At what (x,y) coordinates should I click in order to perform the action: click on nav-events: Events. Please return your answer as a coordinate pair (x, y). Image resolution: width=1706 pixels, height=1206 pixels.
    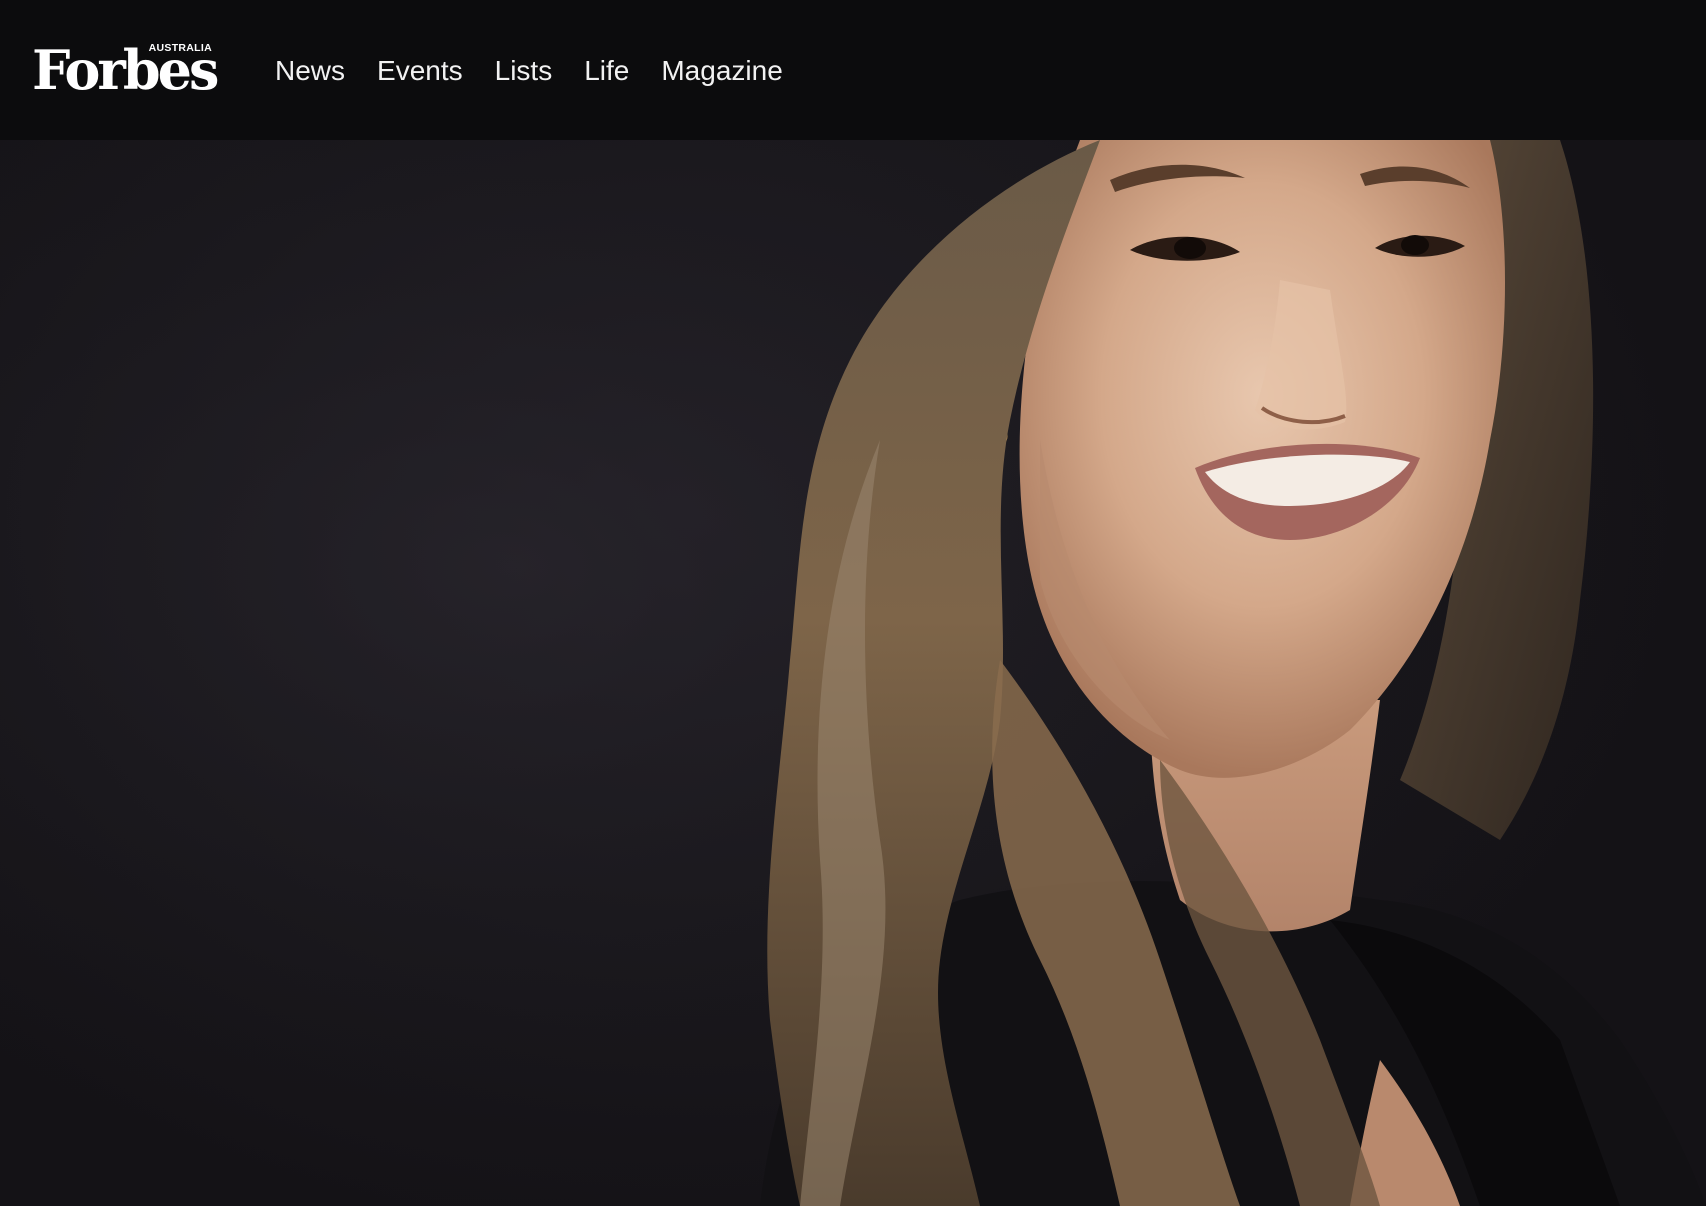
    Looking at the image, I should click on (420, 71).